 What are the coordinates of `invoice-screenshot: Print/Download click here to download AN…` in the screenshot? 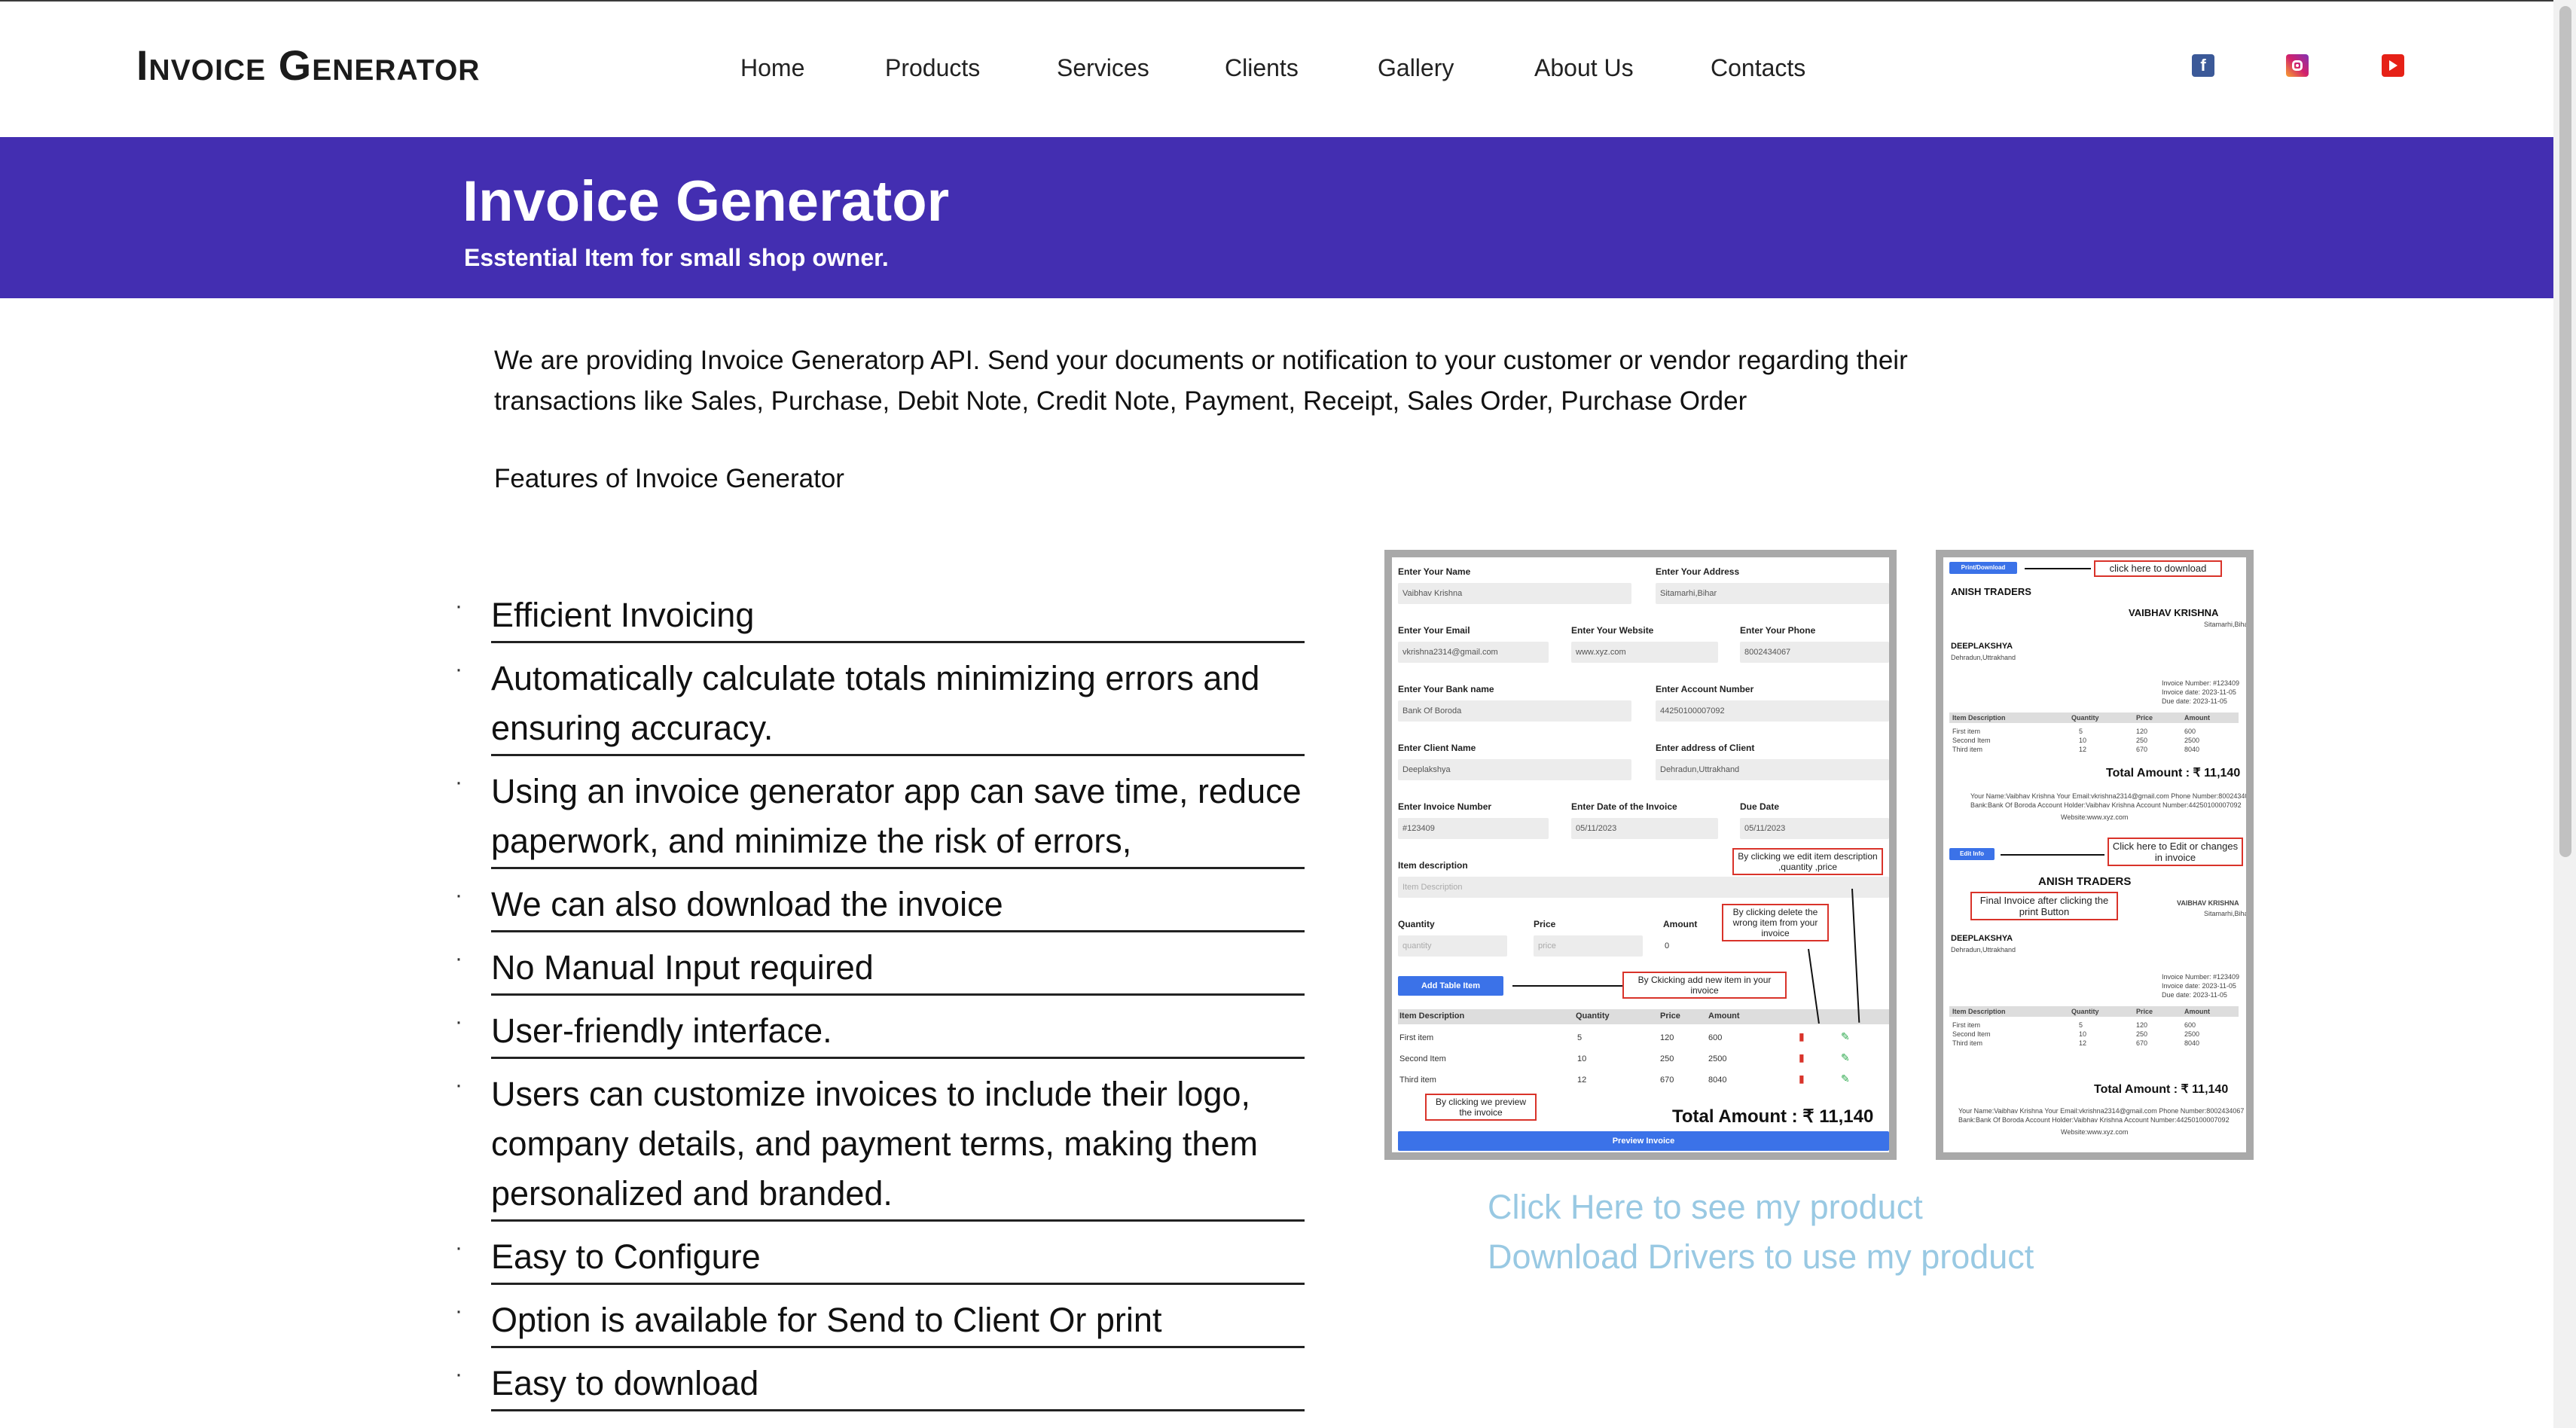 It's located at (2095, 855).